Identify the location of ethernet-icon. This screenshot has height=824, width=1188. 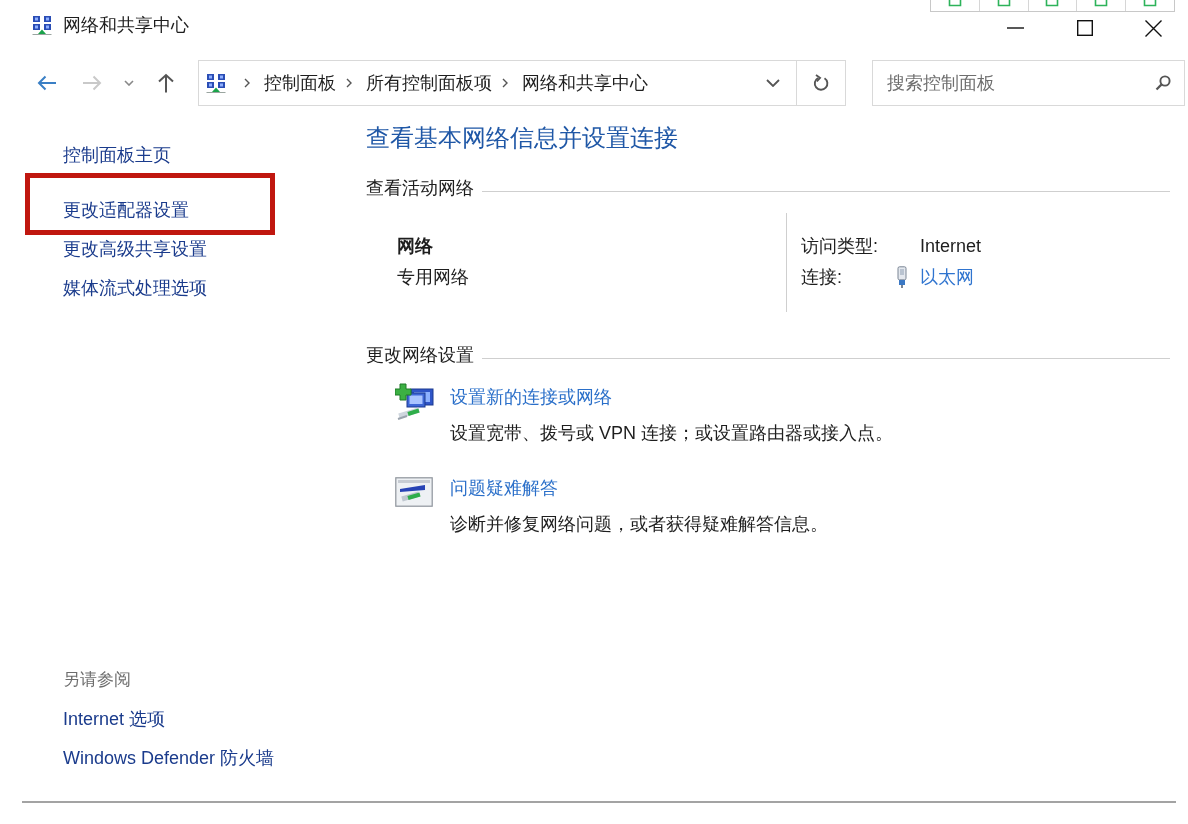
(902, 277).